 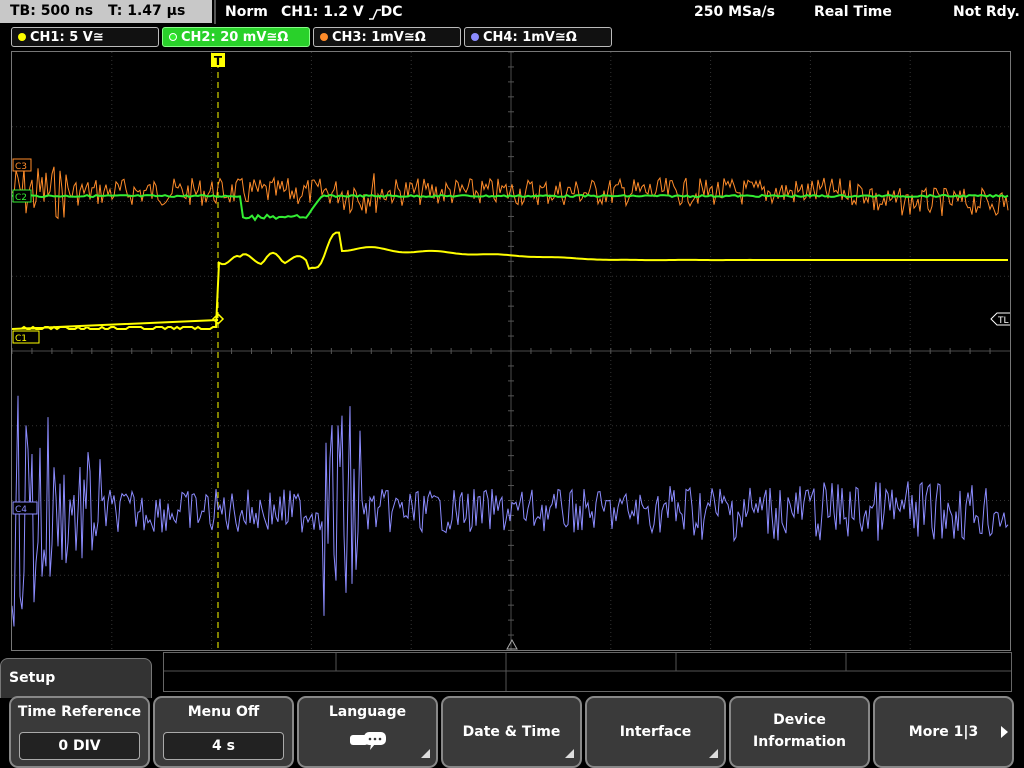 What do you see at coordinates (374, 13) in the screenshot?
I see `rising-edge-icon` at bounding box center [374, 13].